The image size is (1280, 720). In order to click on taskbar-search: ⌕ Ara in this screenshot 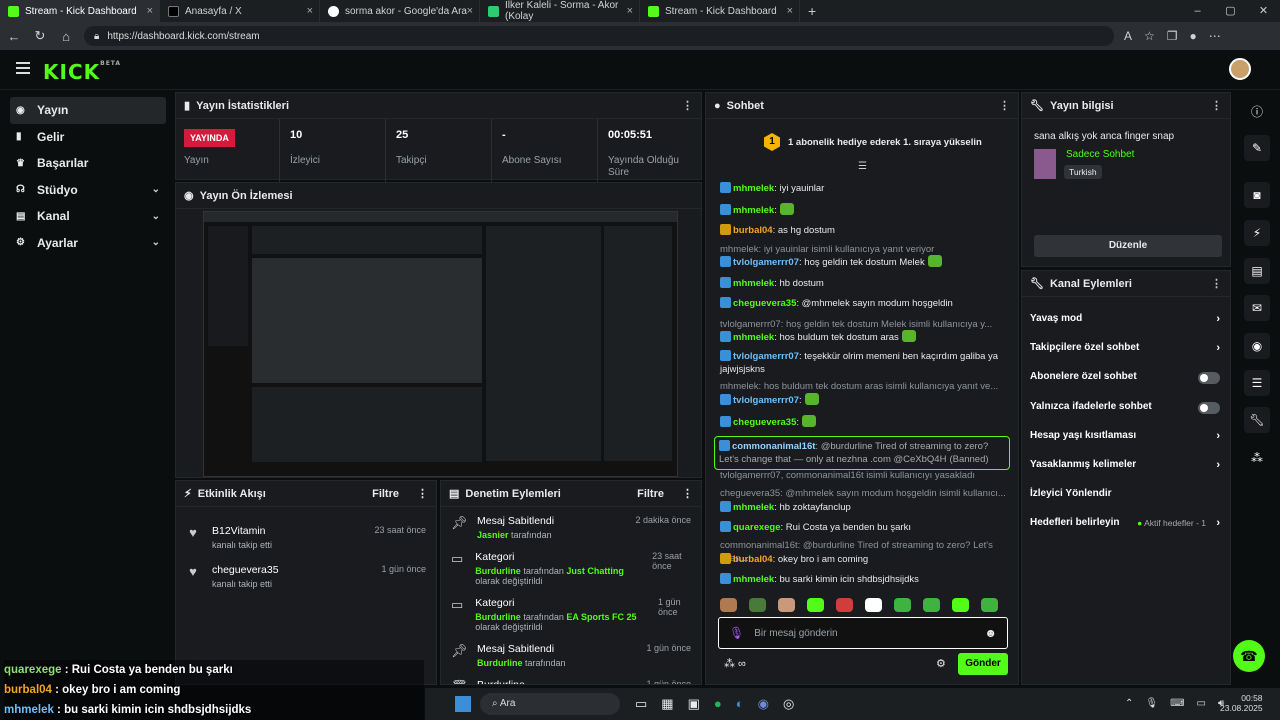, I will do `click(550, 704)`.